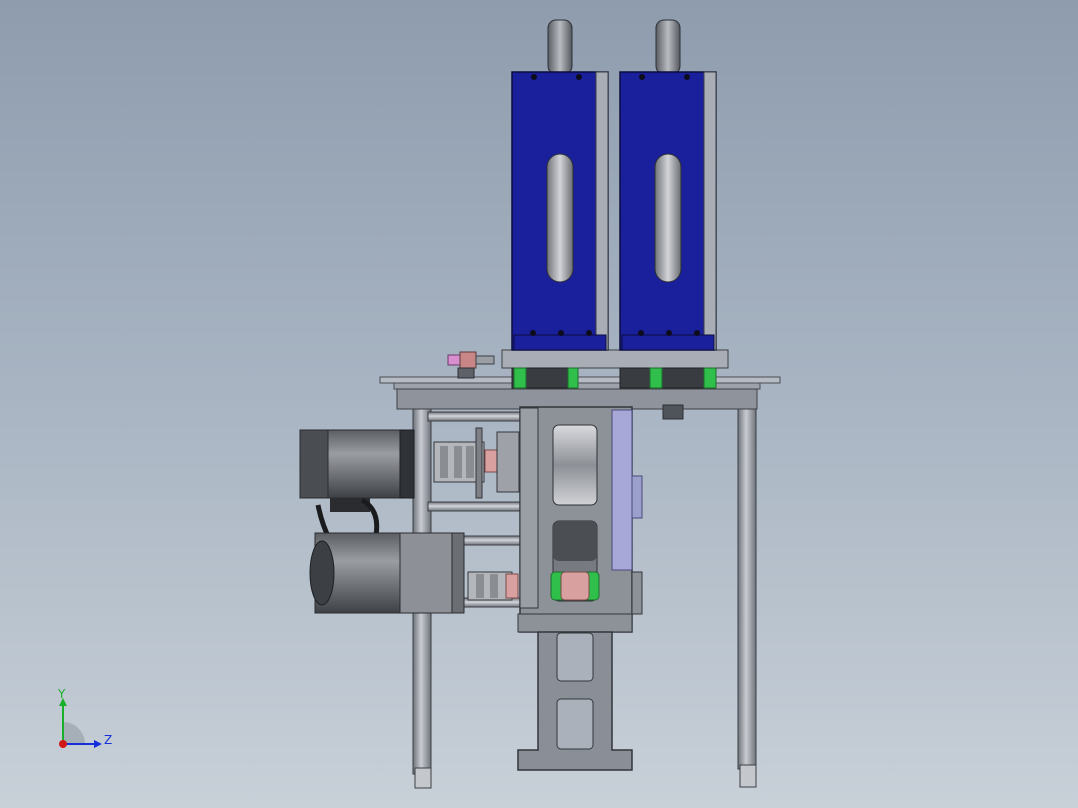 Image resolution: width=1078 pixels, height=808 pixels. What do you see at coordinates (471, 365) in the screenshot?
I see `air-fitting` at bounding box center [471, 365].